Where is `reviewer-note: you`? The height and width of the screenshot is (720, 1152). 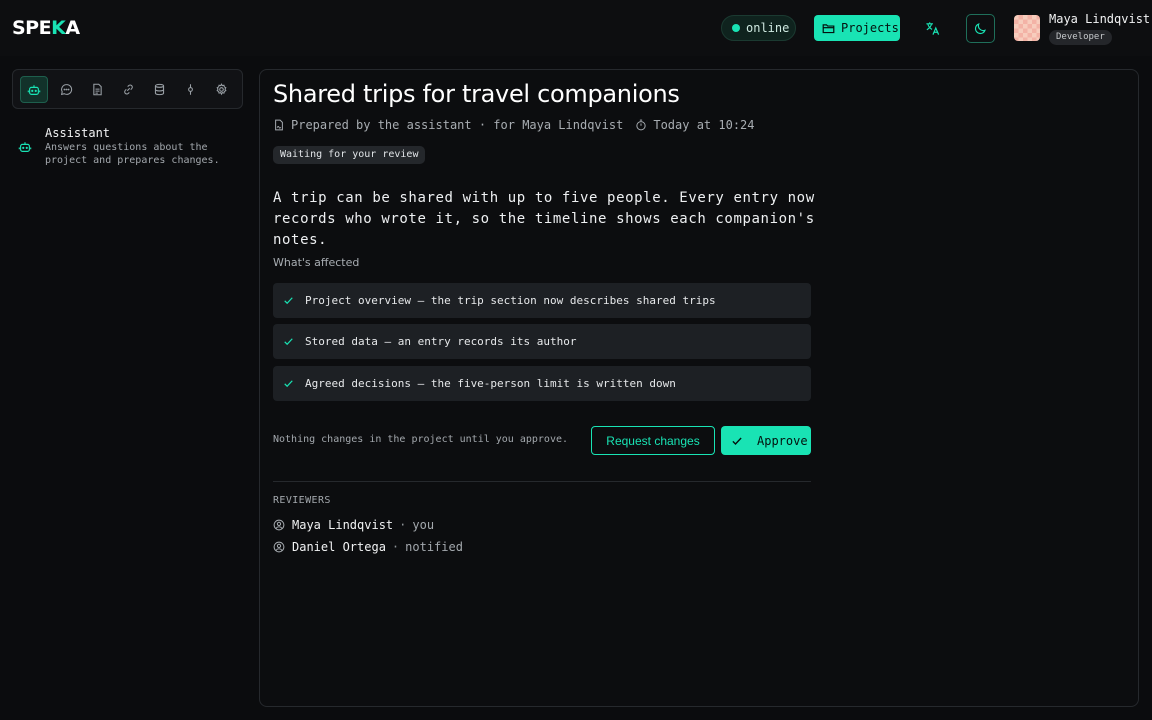 reviewer-note: you is located at coordinates (423, 525).